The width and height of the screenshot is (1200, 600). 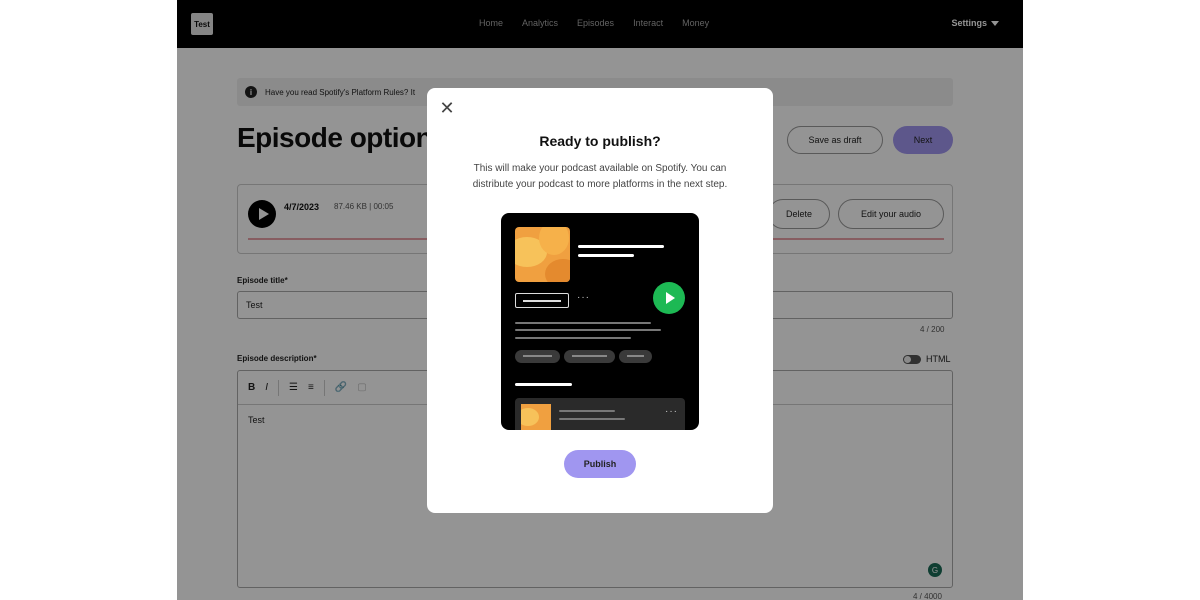 I want to click on follow-button-placeholder, so click(x=542, y=300).